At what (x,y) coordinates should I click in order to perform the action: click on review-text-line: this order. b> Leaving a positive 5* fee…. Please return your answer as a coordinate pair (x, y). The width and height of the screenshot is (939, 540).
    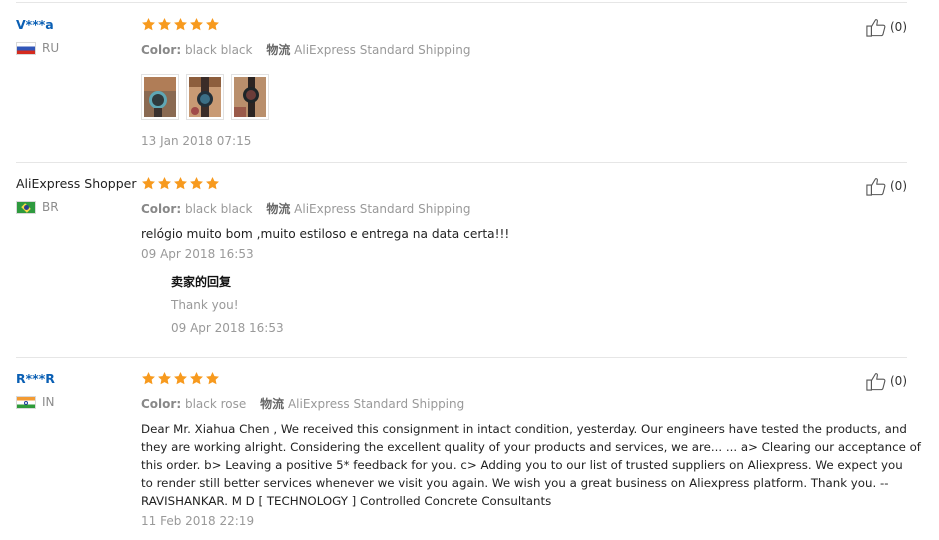
    Looking at the image, I should click on (522, 465).